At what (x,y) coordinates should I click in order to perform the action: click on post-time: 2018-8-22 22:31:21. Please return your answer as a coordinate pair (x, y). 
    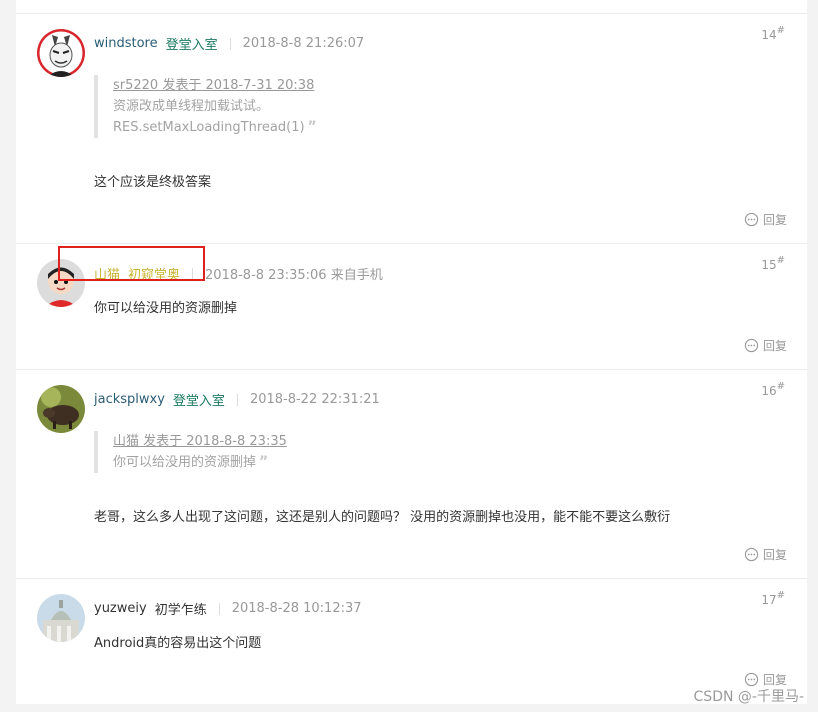
    Looking at the image, I should click on (314, 399).